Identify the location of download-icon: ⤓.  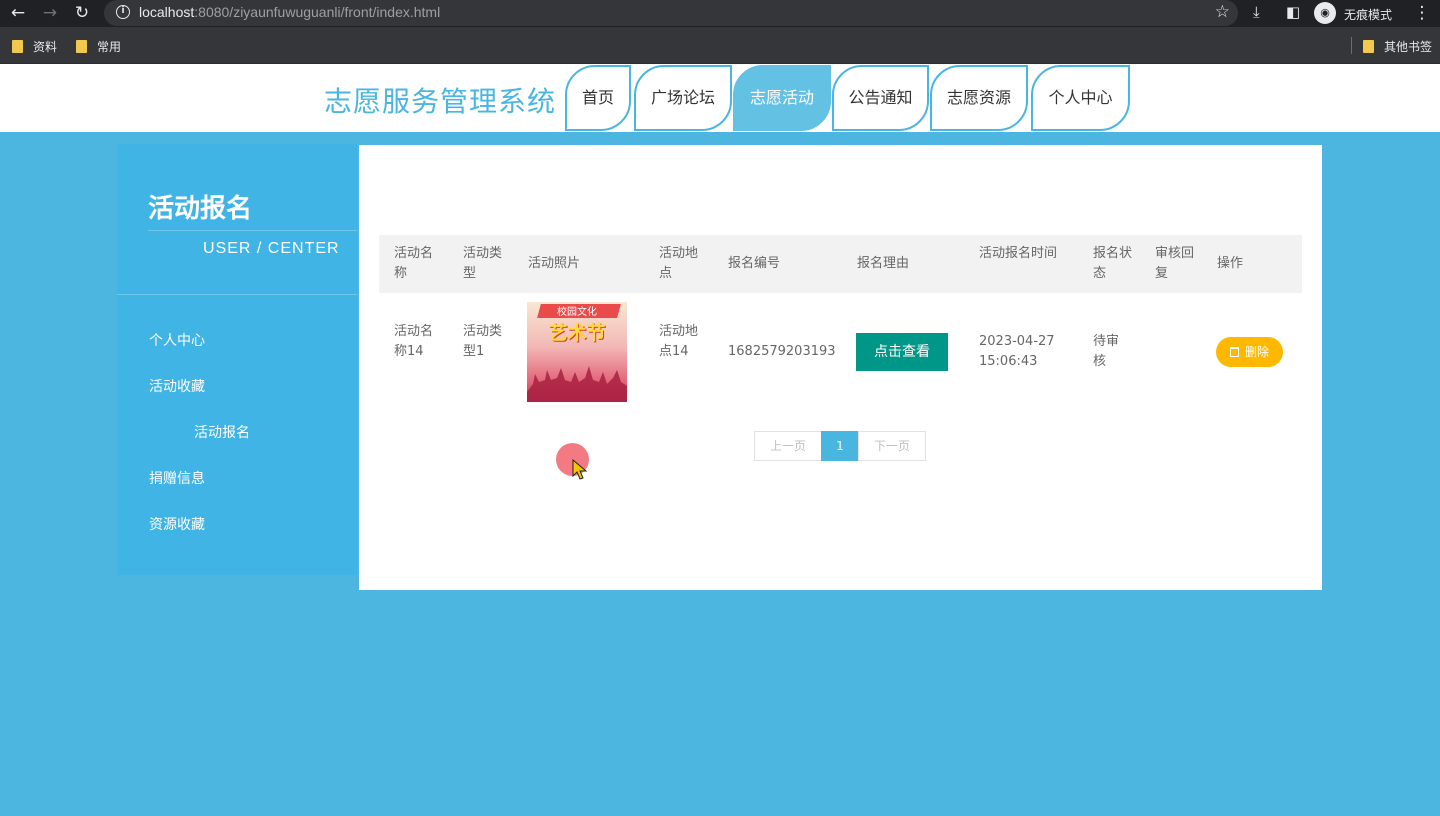
(1256, 12).